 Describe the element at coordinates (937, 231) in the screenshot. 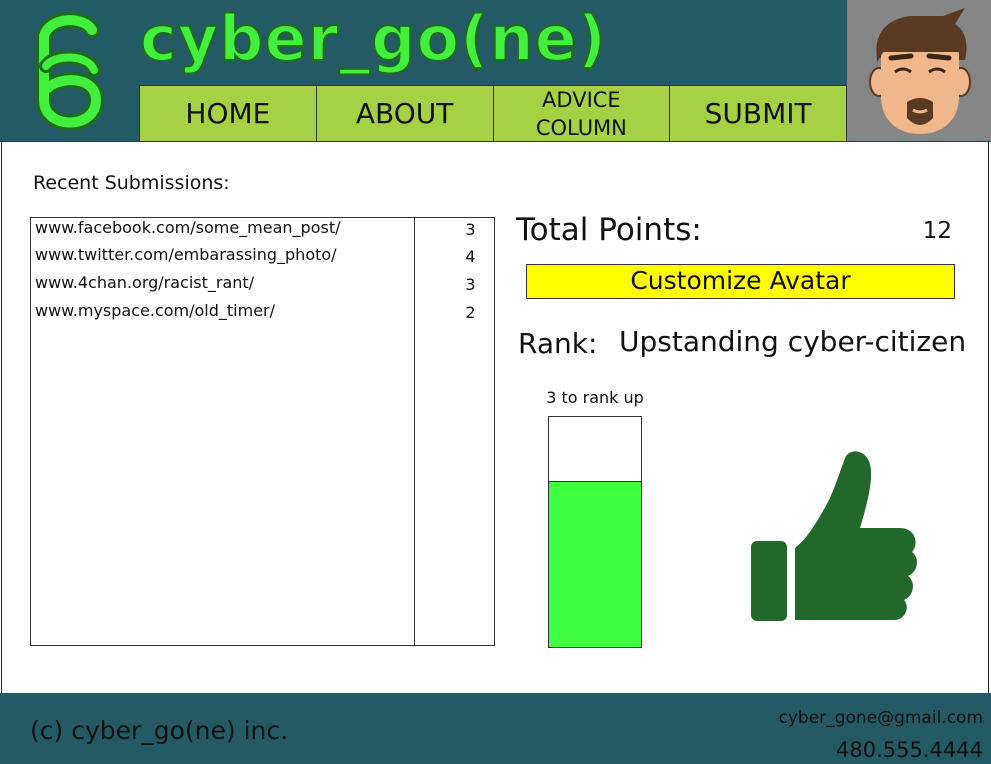

I see `total-points-value: 12` at that location.